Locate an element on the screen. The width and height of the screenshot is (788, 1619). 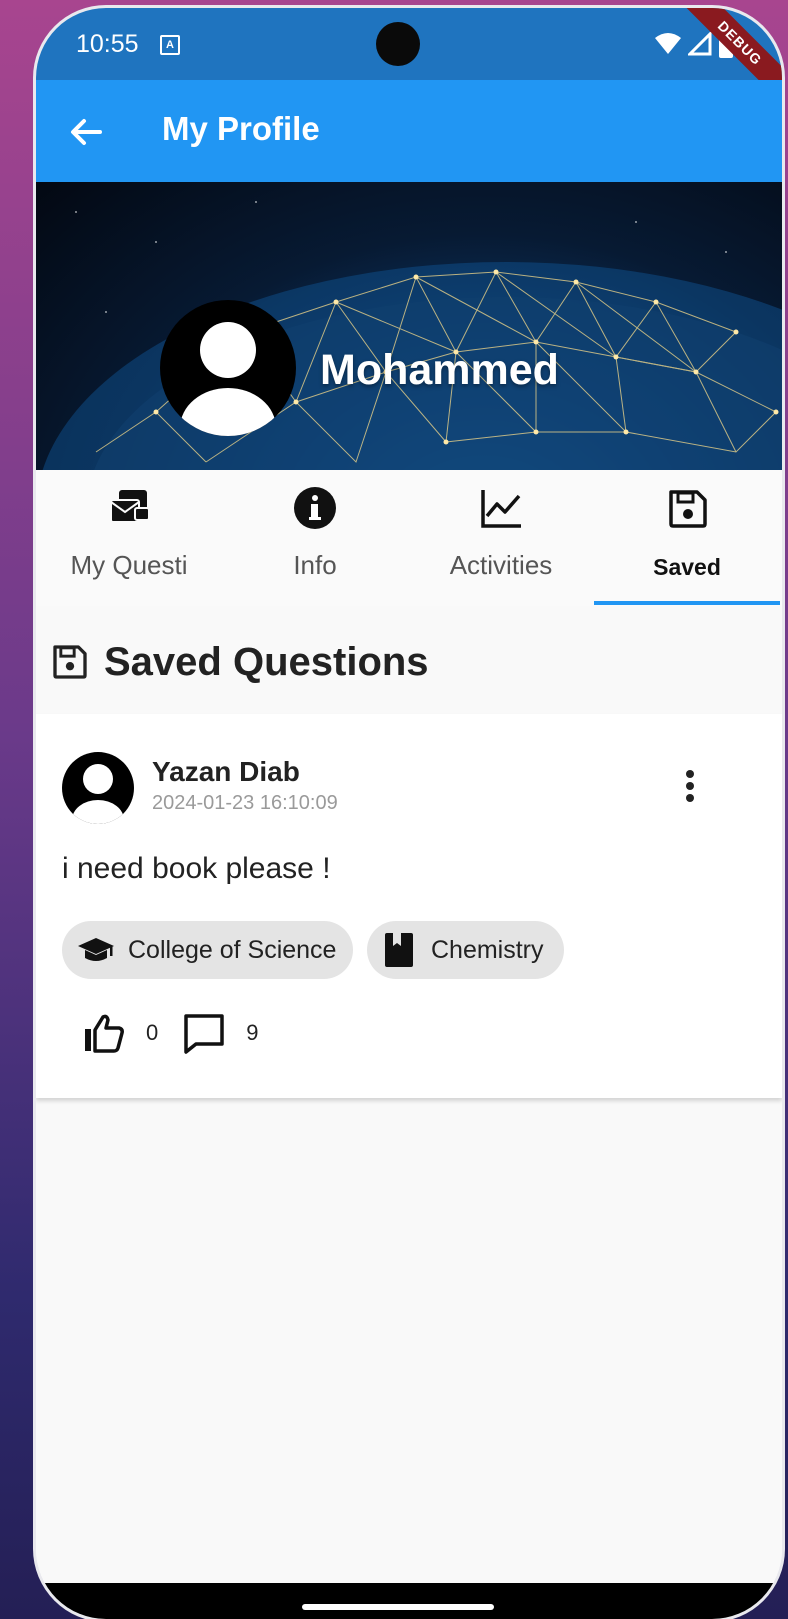
question-actions: 0 9 is located at coordinates (182, 1033).